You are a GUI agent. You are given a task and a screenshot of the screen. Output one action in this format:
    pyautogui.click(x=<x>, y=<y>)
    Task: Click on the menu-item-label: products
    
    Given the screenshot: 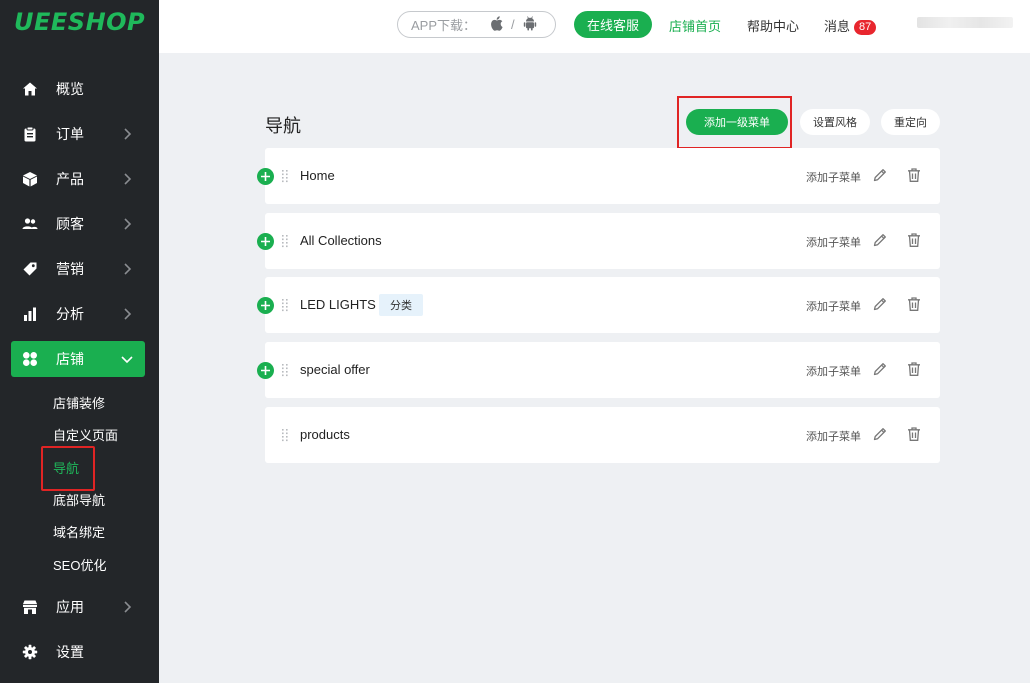 What is the action you would take?
    pyautogui.click(x=325, y=434)
    